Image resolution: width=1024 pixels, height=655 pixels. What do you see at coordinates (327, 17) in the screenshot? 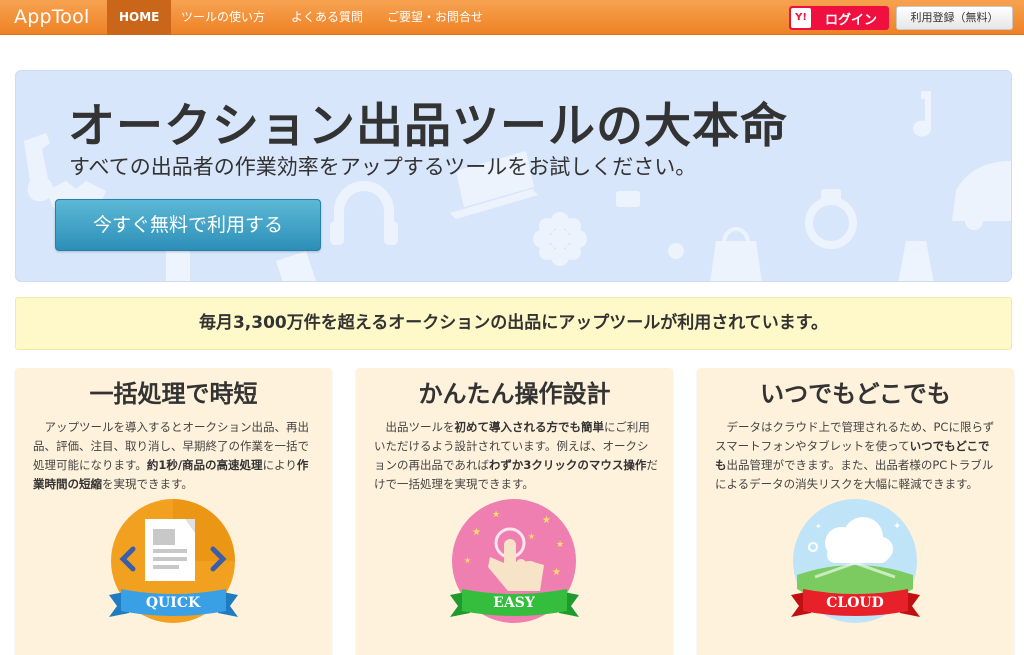
I see `nav-faq: よくある質問` at bounding box center [327, 17].